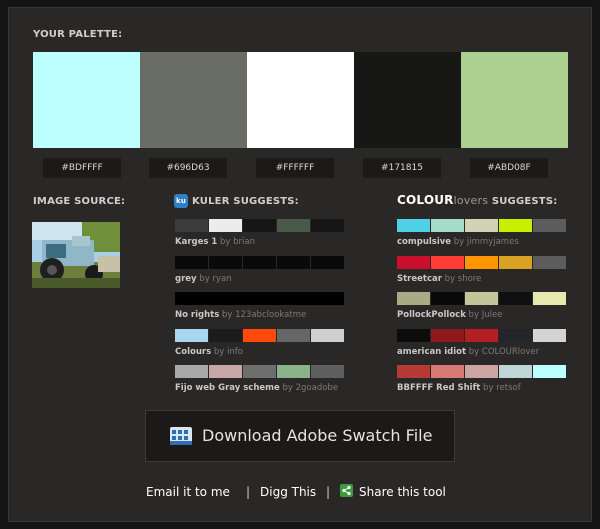  I want to click on kuler-palette-name: grey, so click(186, 278).